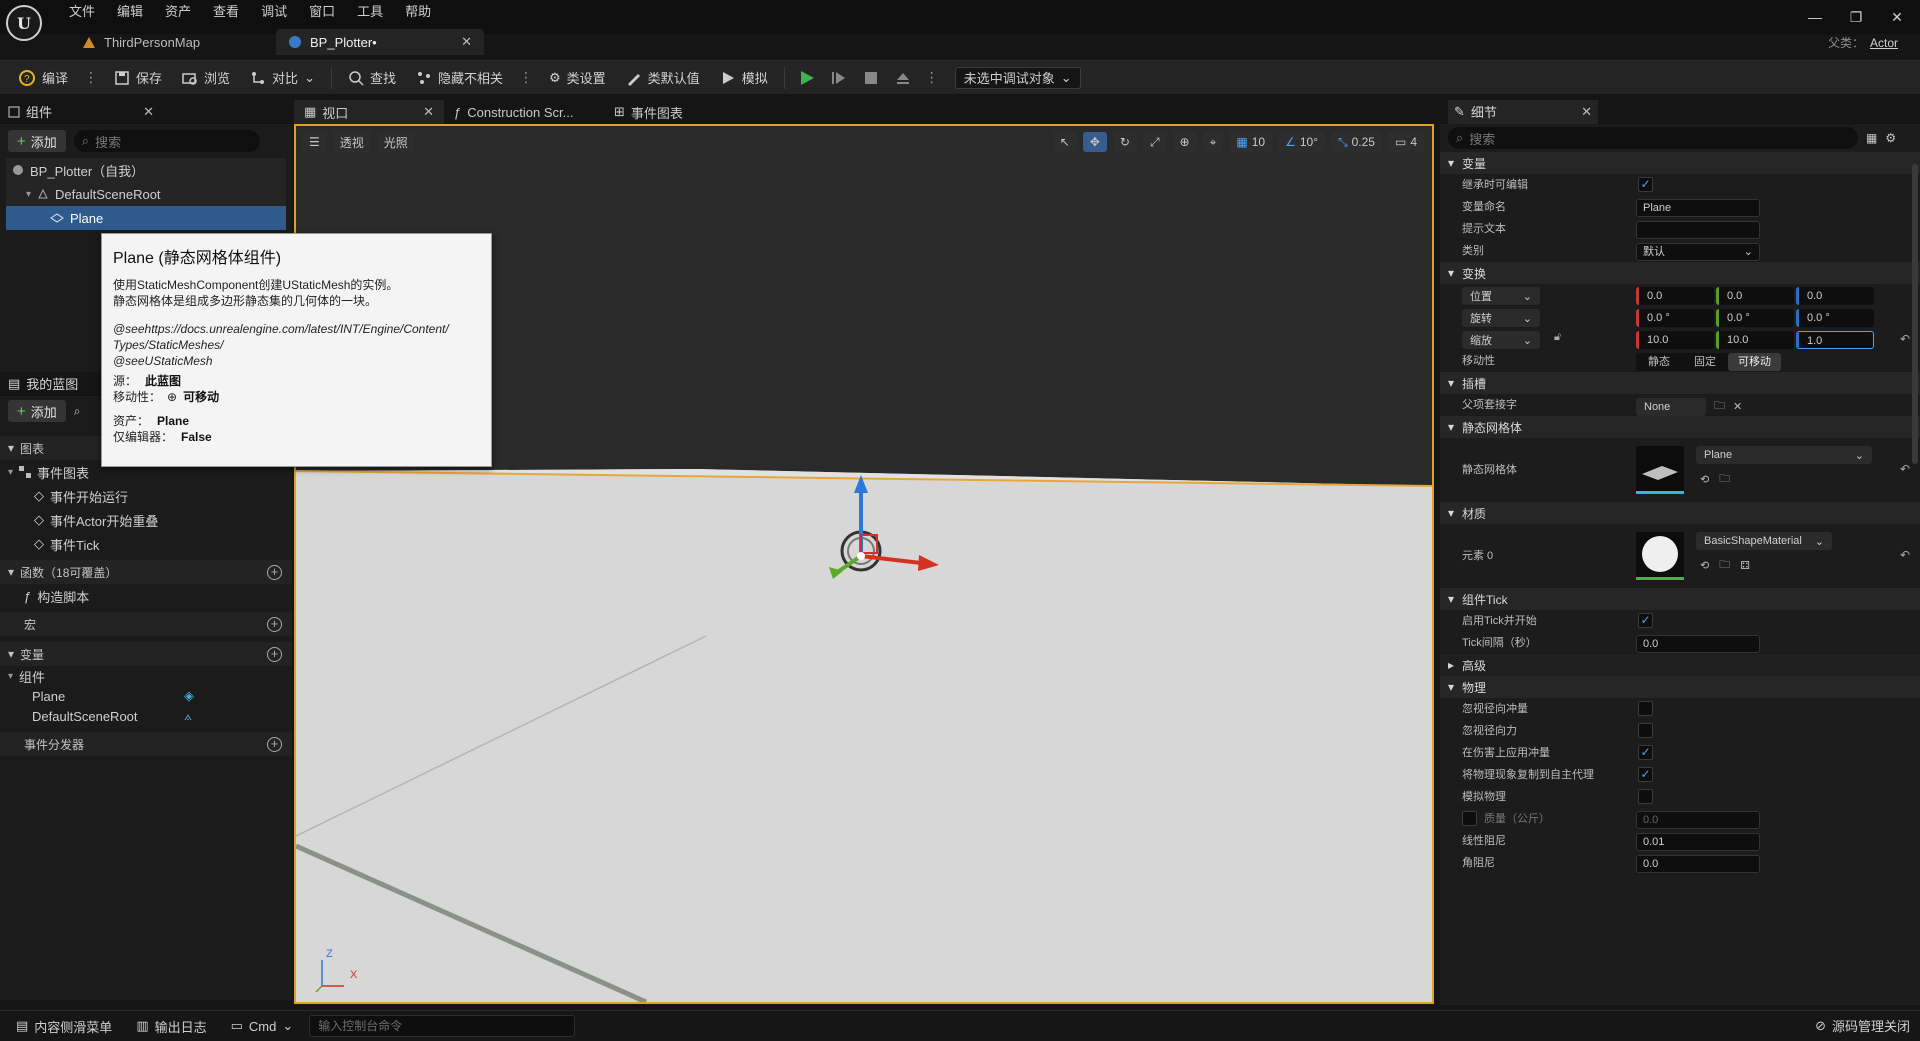 The height and width of the screenshot is (1041, 1920). Describe the element at coordinates (1897, 17) in the screenshot. I see `close-window-icon: ✕` at that location.